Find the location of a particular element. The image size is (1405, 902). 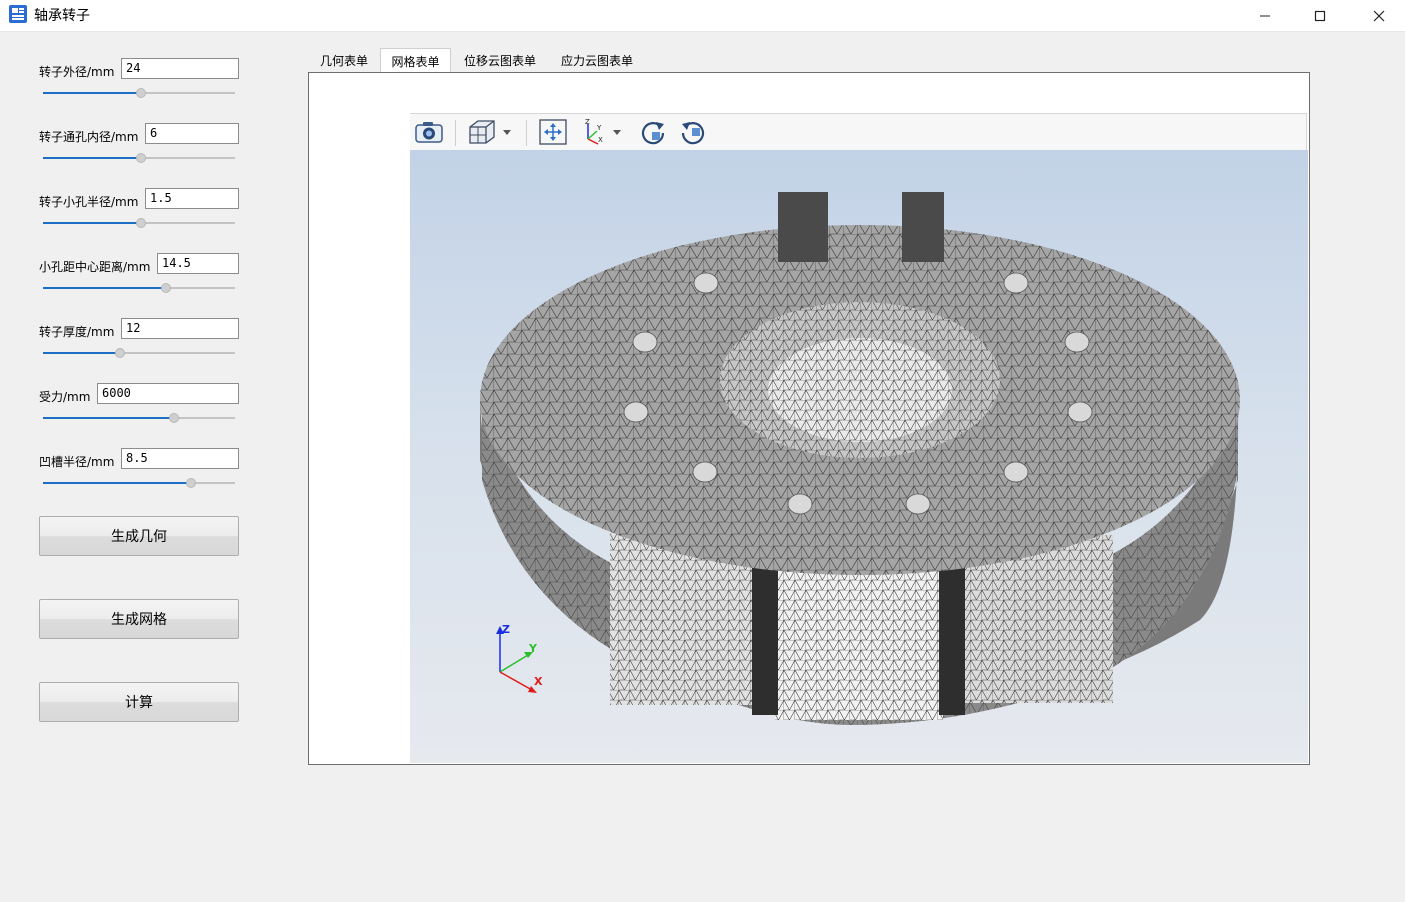

groove-radius-slider is located at coordinates (139, 483).